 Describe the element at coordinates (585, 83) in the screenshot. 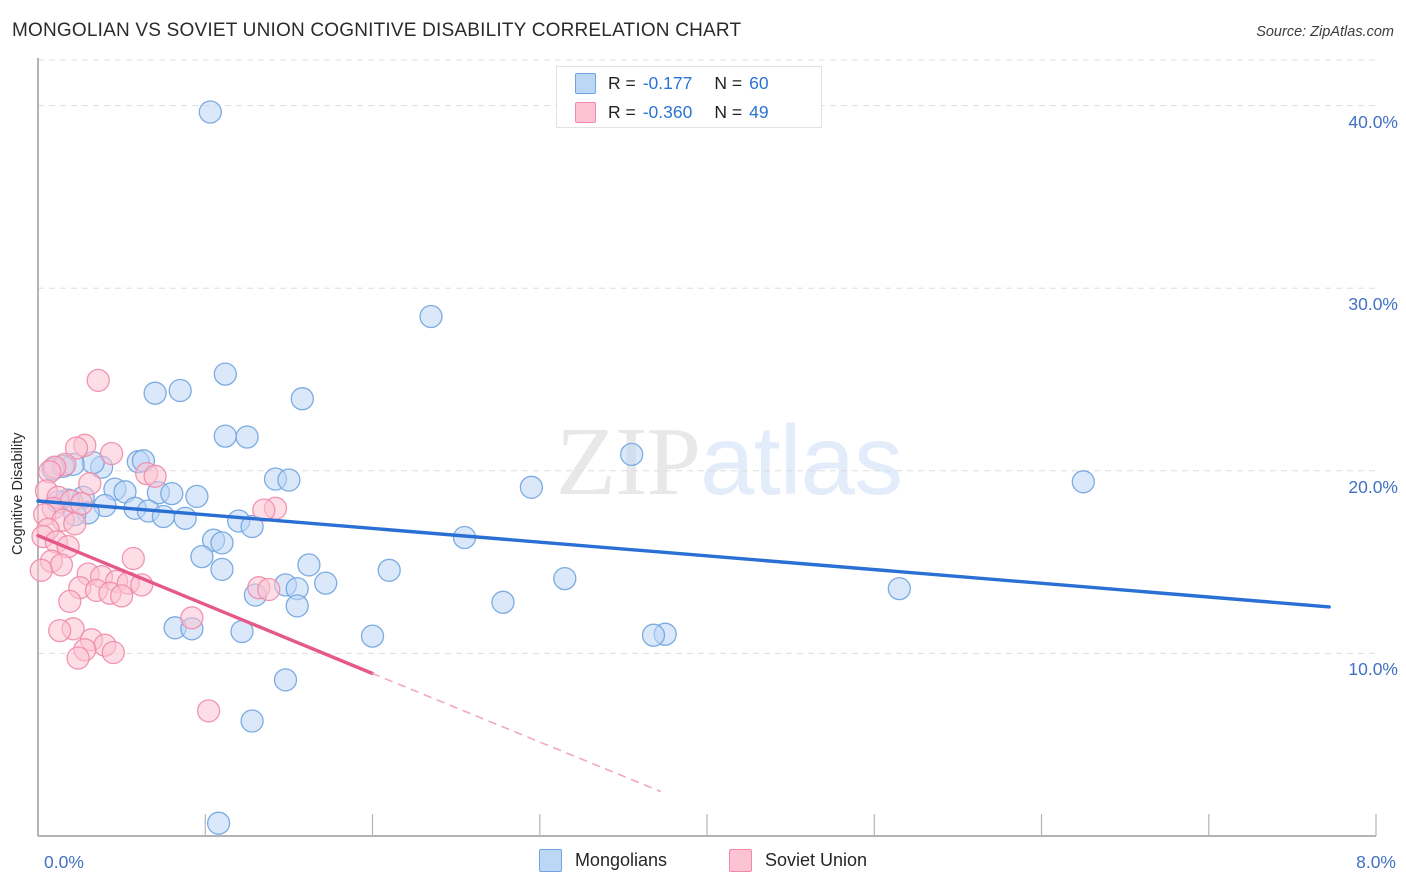

I see `legend-swatch-mongolians` at that location.